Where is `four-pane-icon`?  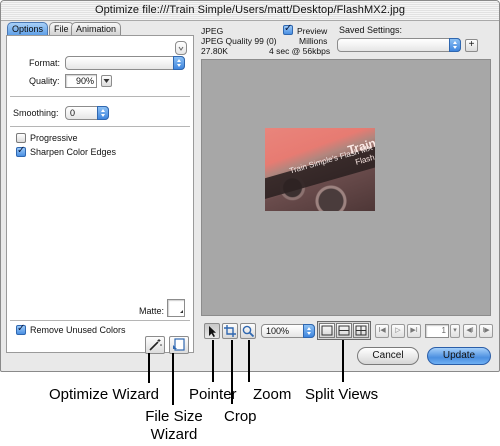
four-pane-icon is located at coordinates (361, 330).